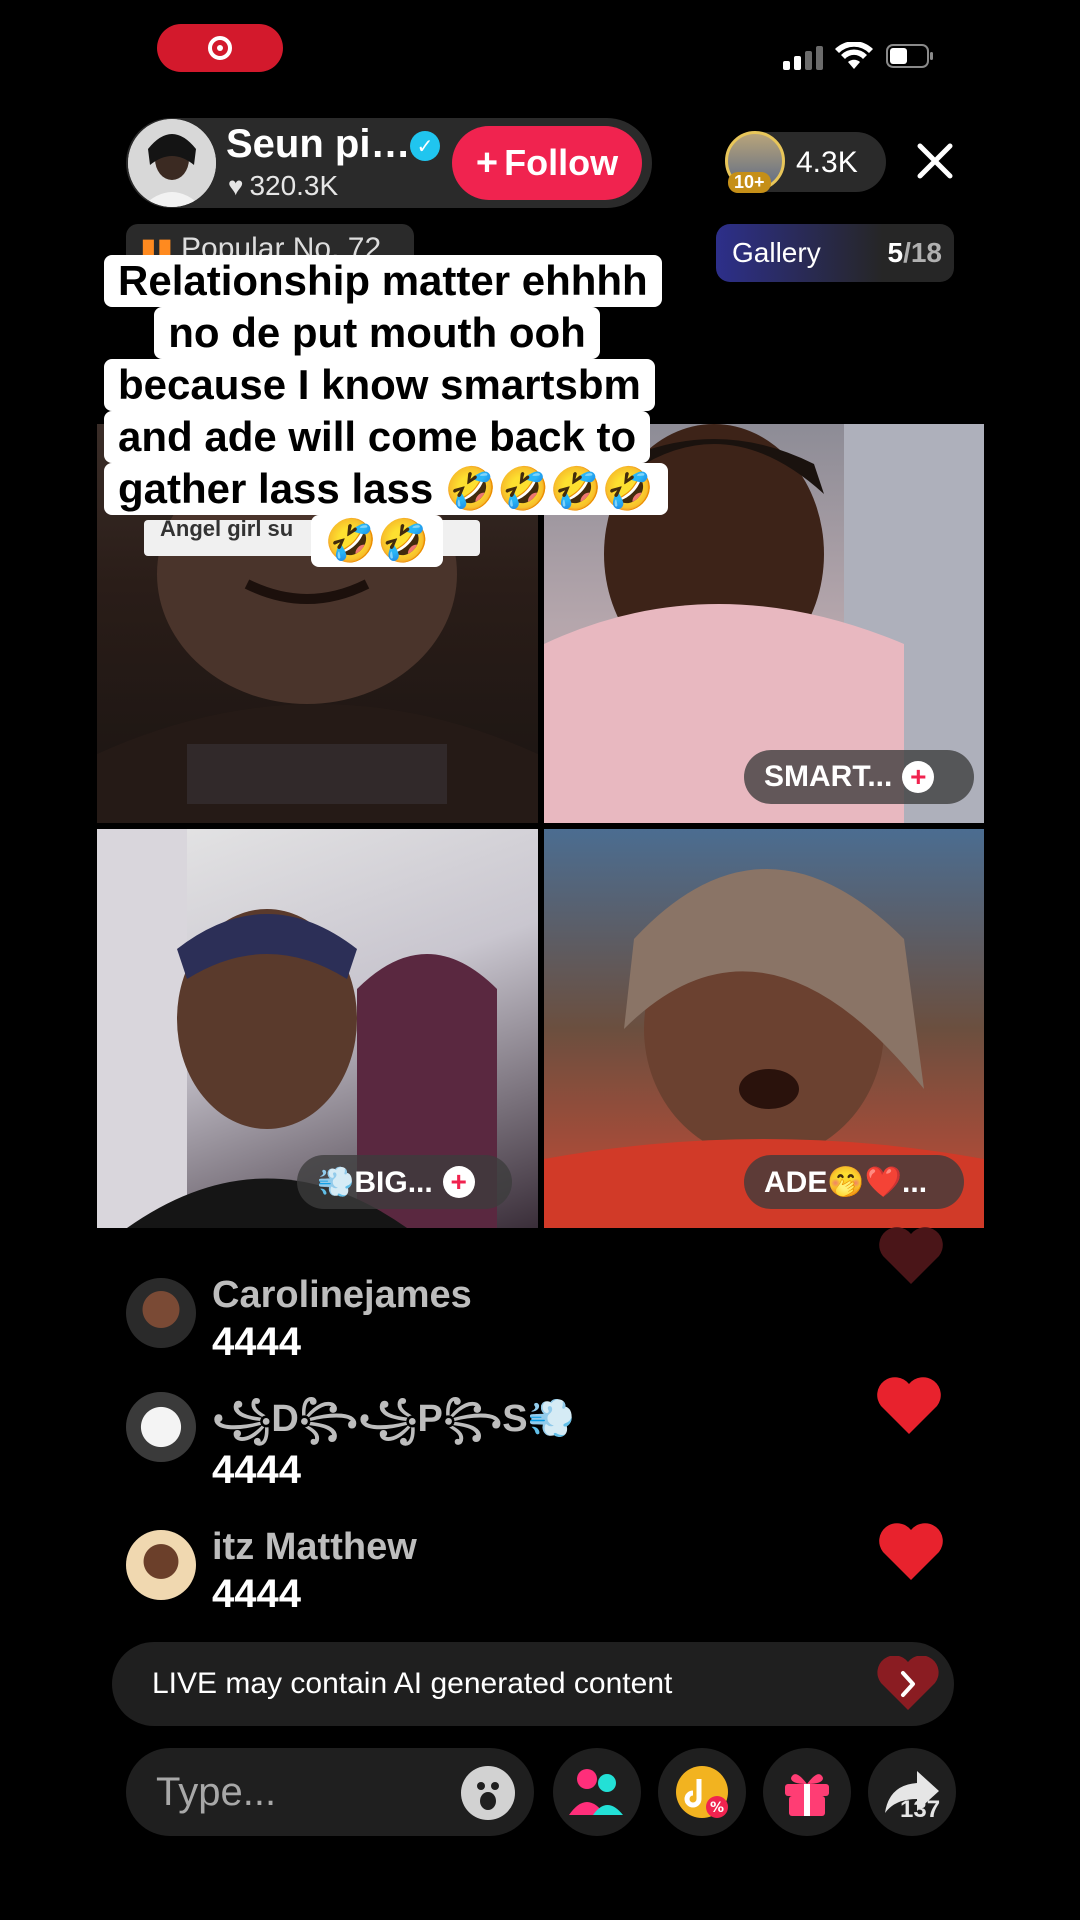 Image resolution: width=1080 pixels, height=1920 pixels. I want to click on tiktok-coin-icon: %, so click(702, 1792).